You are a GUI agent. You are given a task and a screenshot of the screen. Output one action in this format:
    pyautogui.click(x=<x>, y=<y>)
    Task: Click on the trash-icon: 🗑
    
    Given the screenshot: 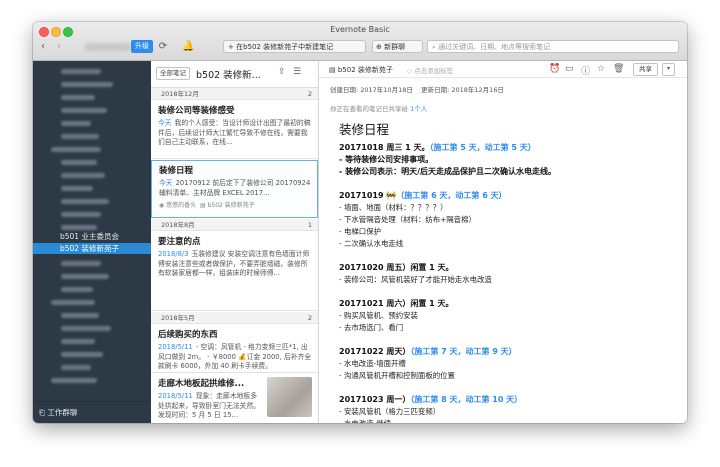 What is the action you would take?
    pyautogui.click(x=618, y=69)
    